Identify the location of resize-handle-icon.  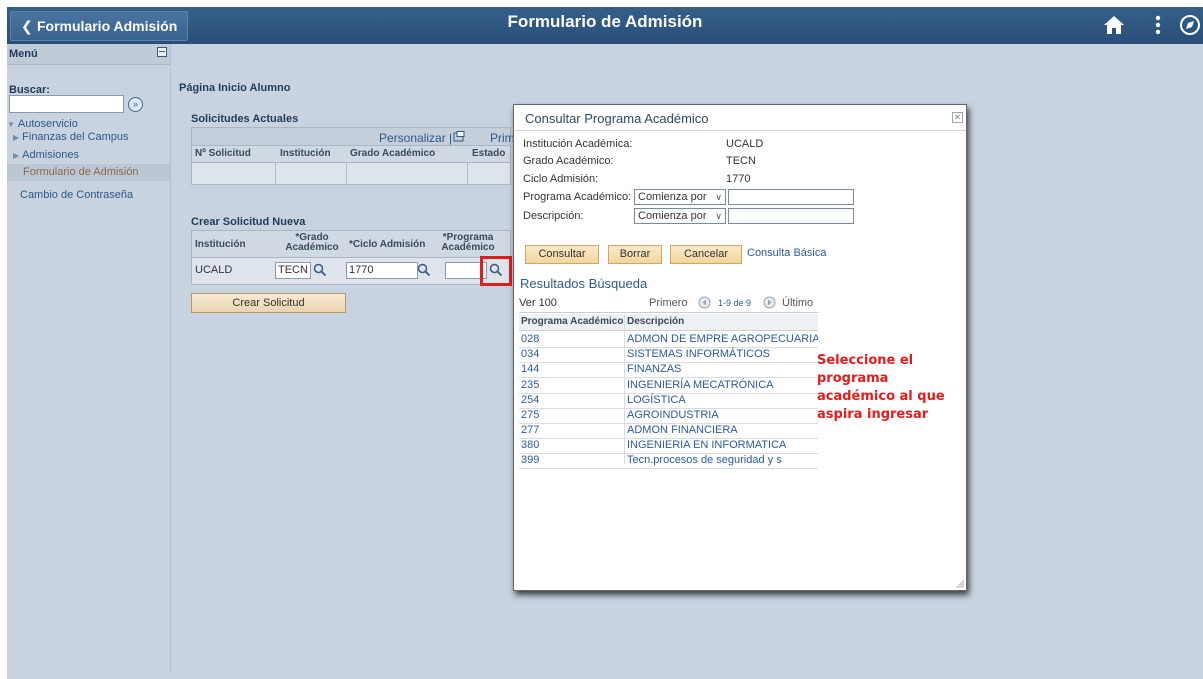
(960, 584).